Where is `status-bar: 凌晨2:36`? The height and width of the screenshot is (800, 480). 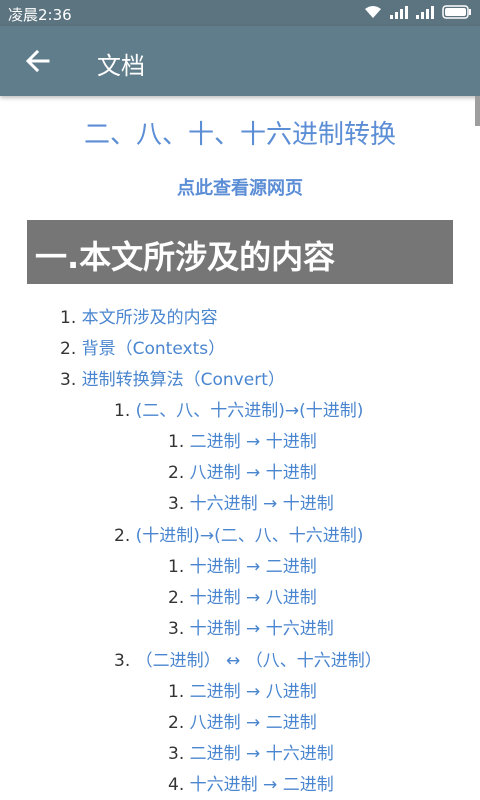
status-bar: 凌晨2:36 is located at coordinates (240, 13).